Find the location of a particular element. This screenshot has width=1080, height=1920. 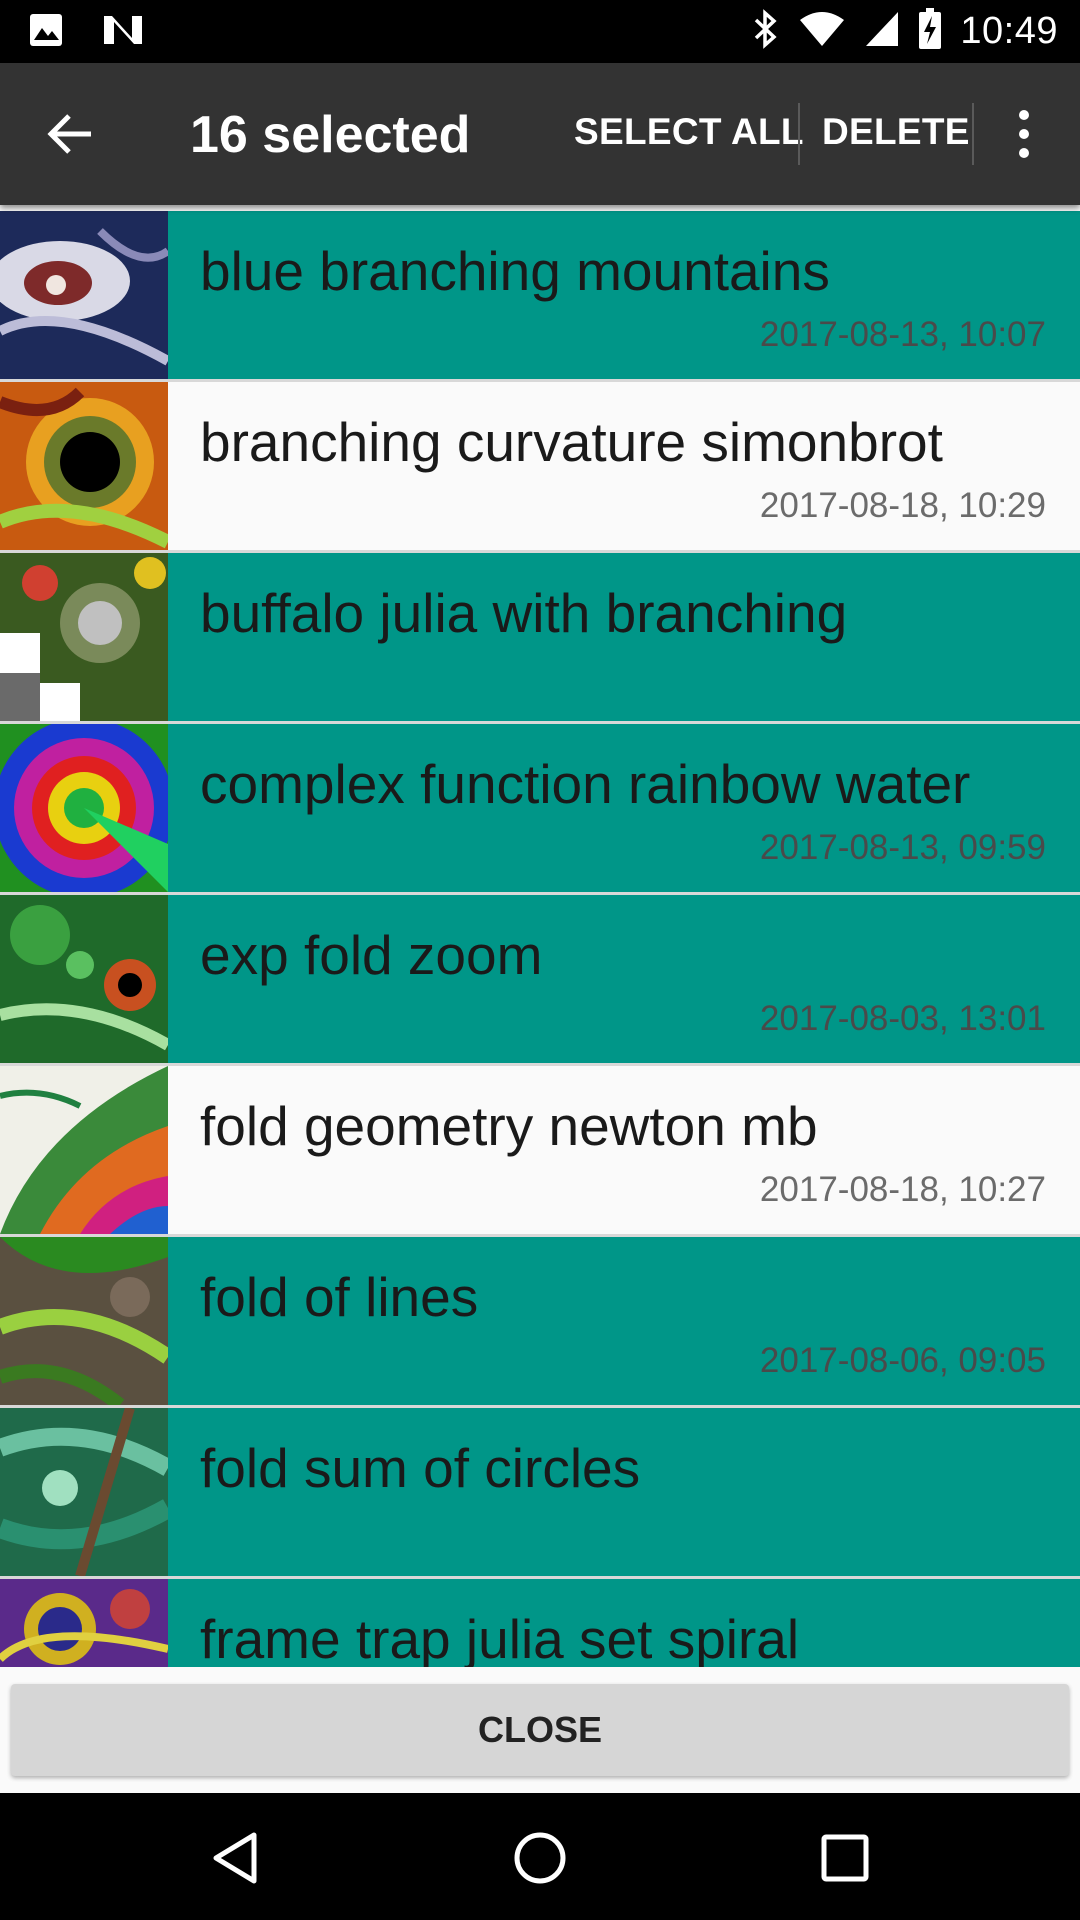

arrow-left-icon is located at coordinates (71, 134).